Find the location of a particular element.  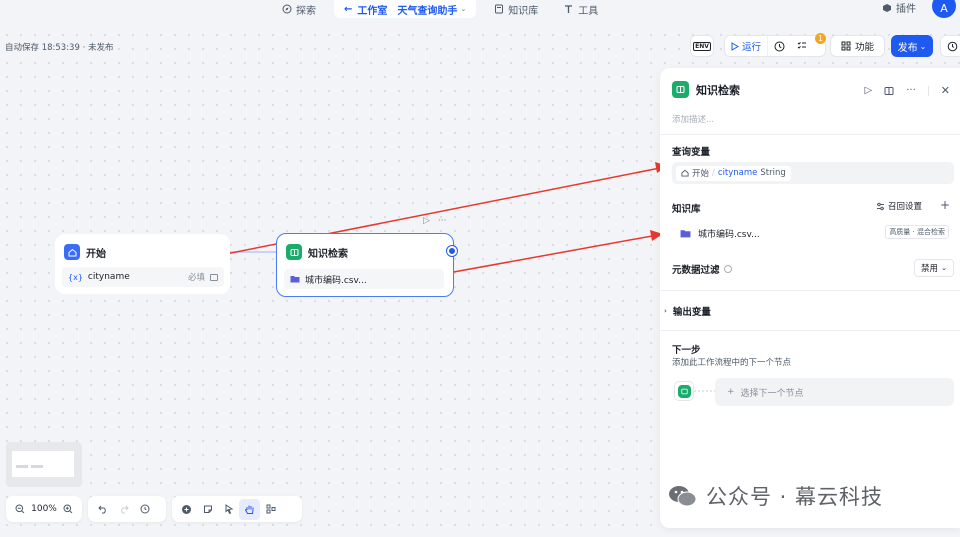

history-icon is located at coordinates (145, 509).